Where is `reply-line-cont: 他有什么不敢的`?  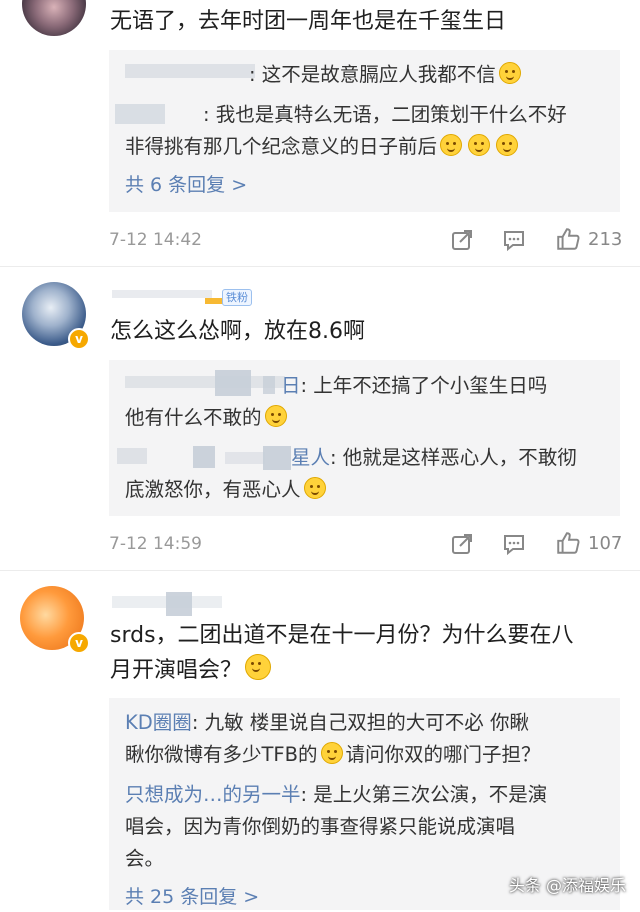 reply-line-cont: 他有什么不敢的 is located at coordinates (207, 418).